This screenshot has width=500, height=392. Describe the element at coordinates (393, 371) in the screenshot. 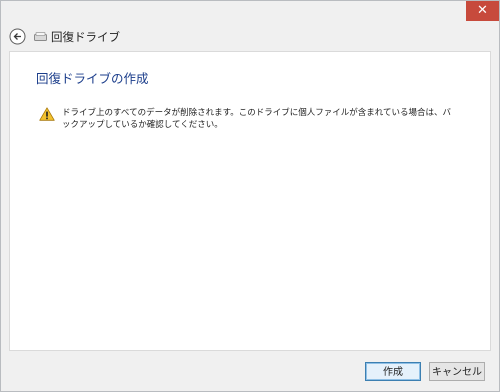

I see `create-button: 作成` at that location.